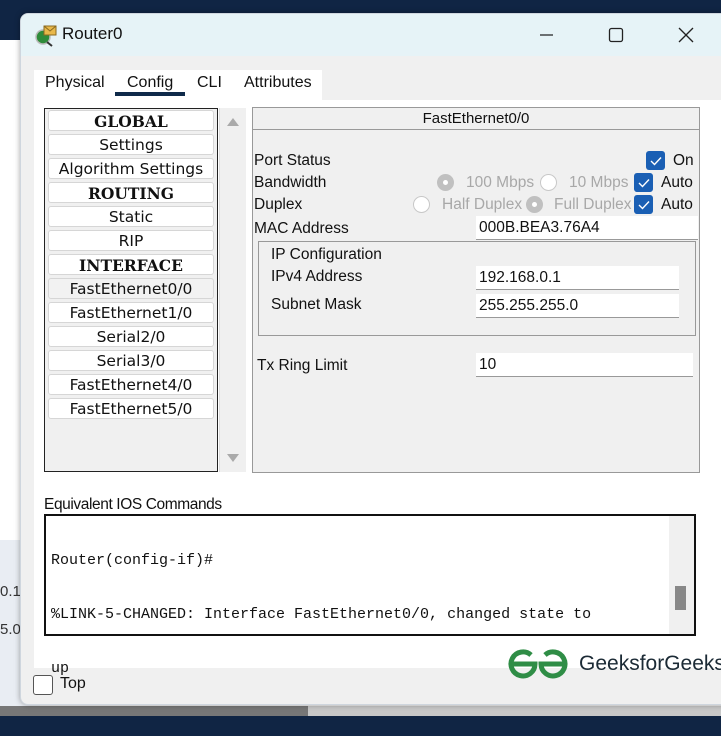 The height and width of the screenshot is (736, 721). I want to click on top-checkbox, so click(43, 685).